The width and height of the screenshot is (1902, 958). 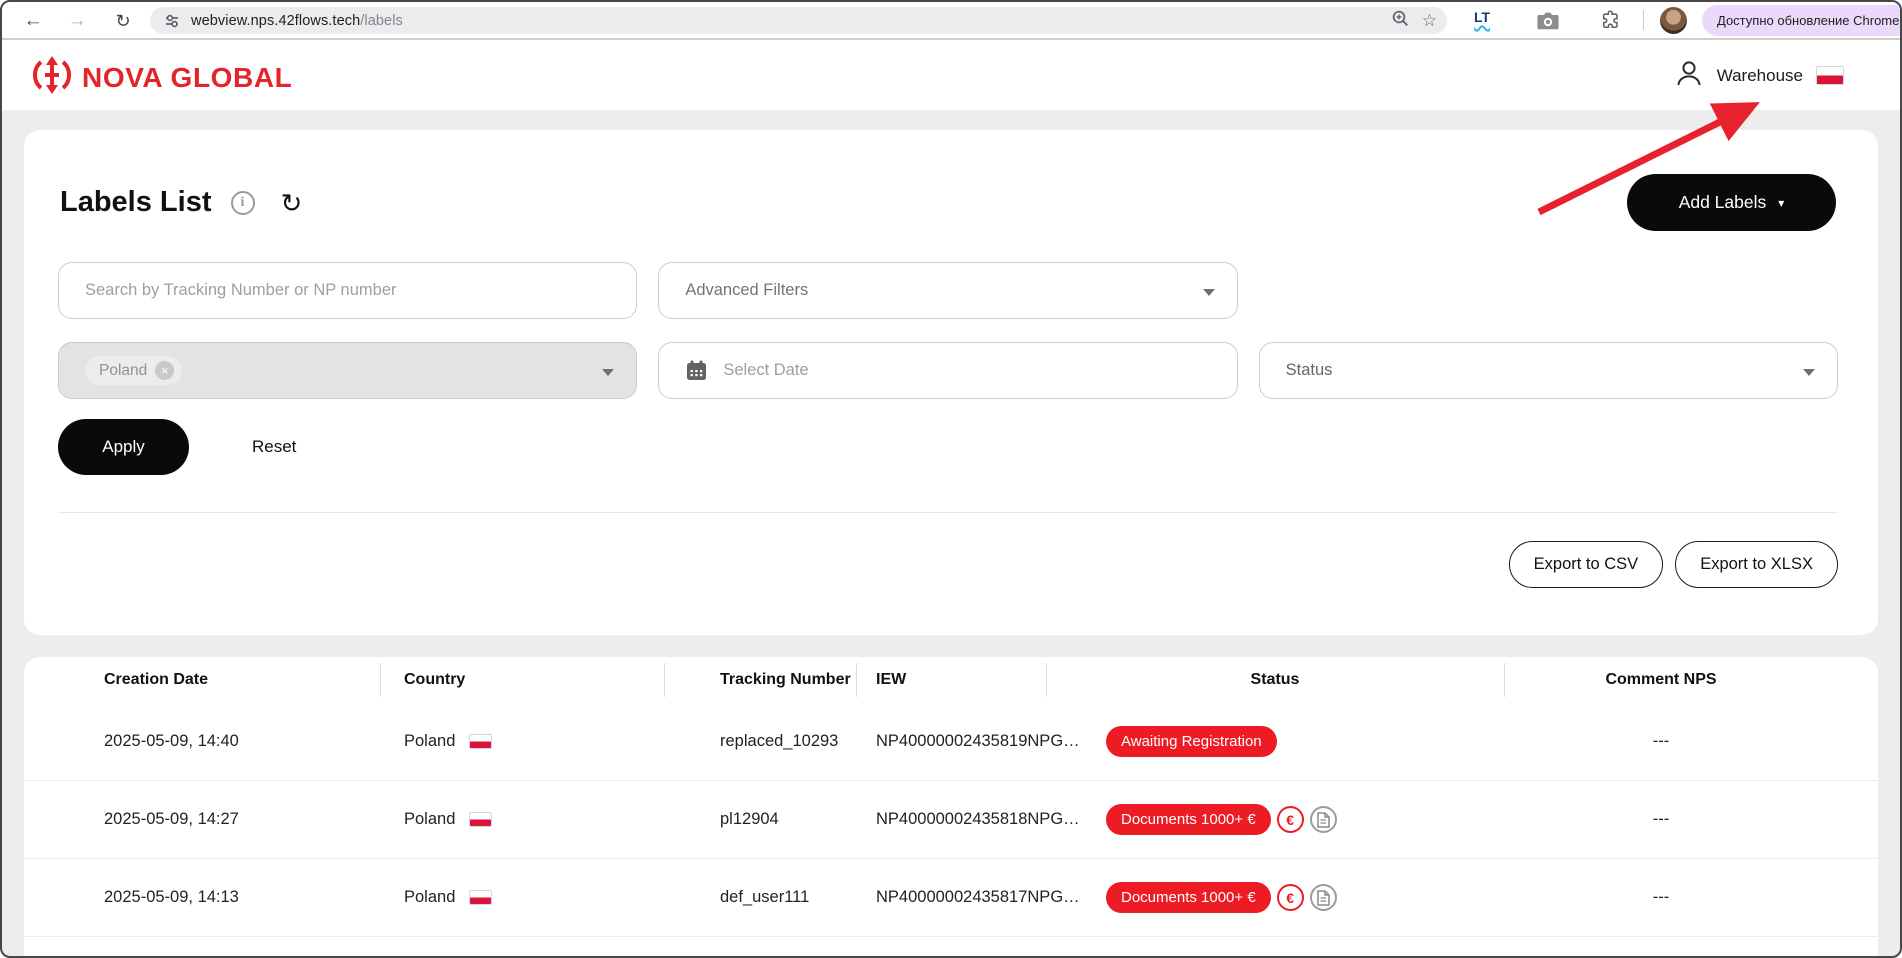 What do you see at coordinates (171, 897) in the screenshot?
I see `cell-creation-date: 2025-05-09, 14:13` at bounding box center [171, 897].